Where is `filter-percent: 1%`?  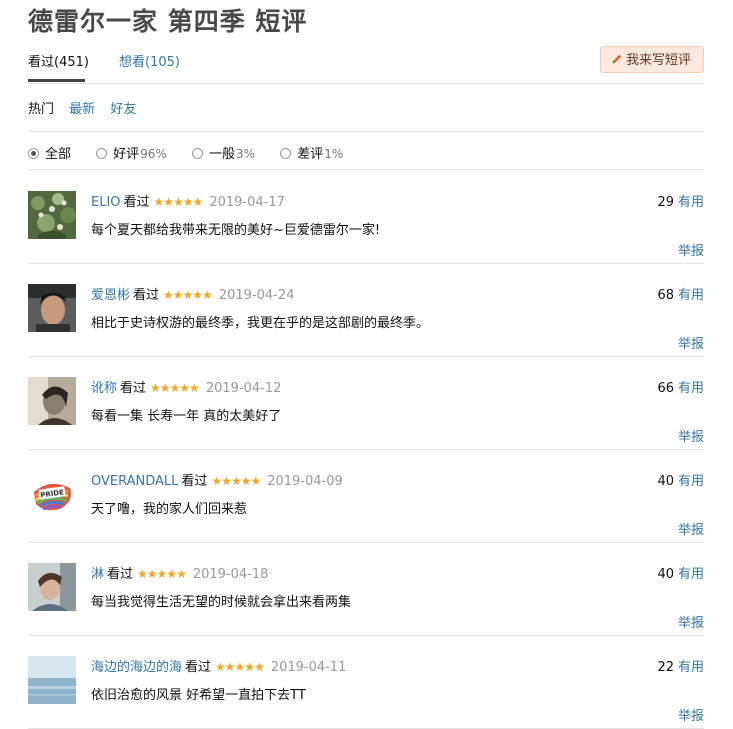
filter-percent: 1% is located at coordinates (334, 154).